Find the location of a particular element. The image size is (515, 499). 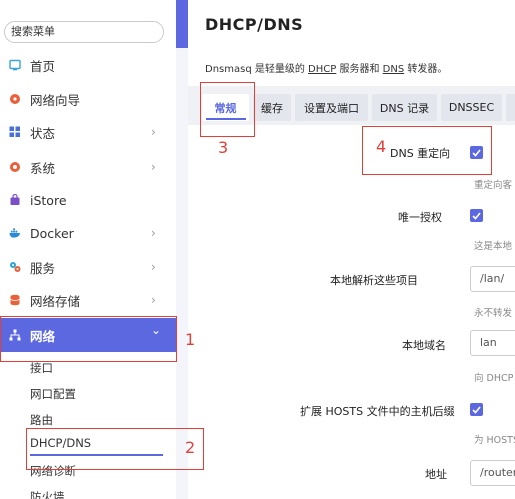

expand-hosts-checkbox is located at coordinates (476, 409).